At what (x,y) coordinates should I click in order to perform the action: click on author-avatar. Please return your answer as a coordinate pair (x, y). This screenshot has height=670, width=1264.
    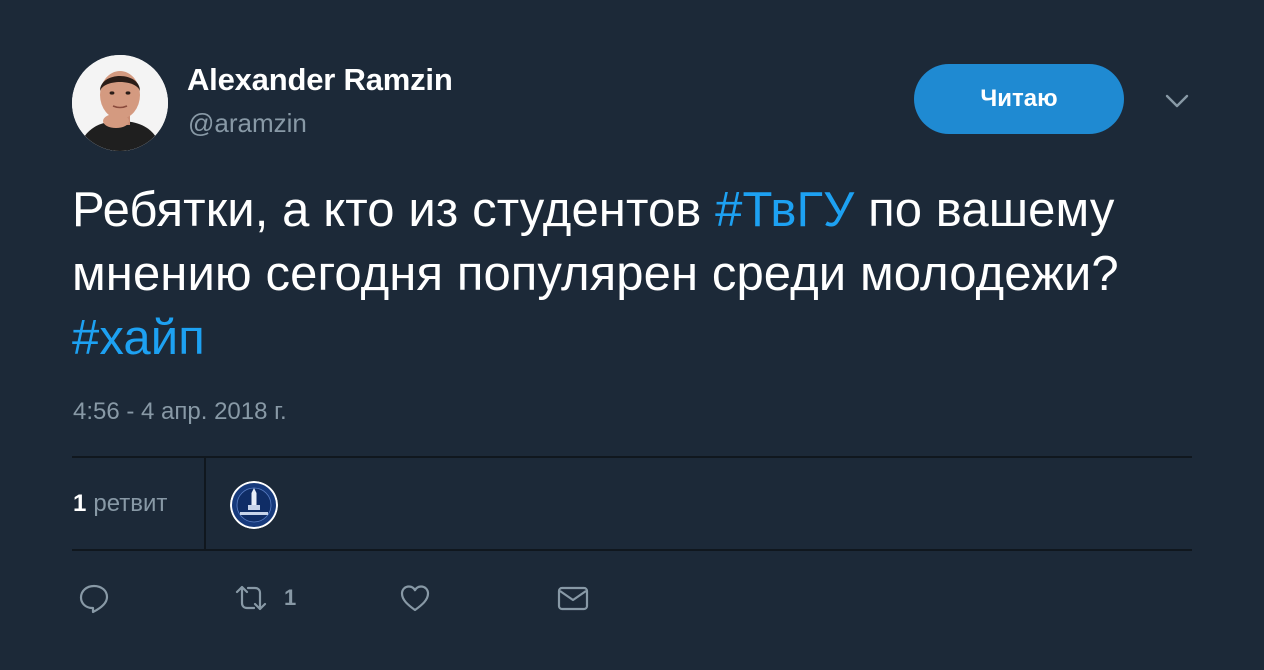
    Looking at the image, I should click on (120, 103).